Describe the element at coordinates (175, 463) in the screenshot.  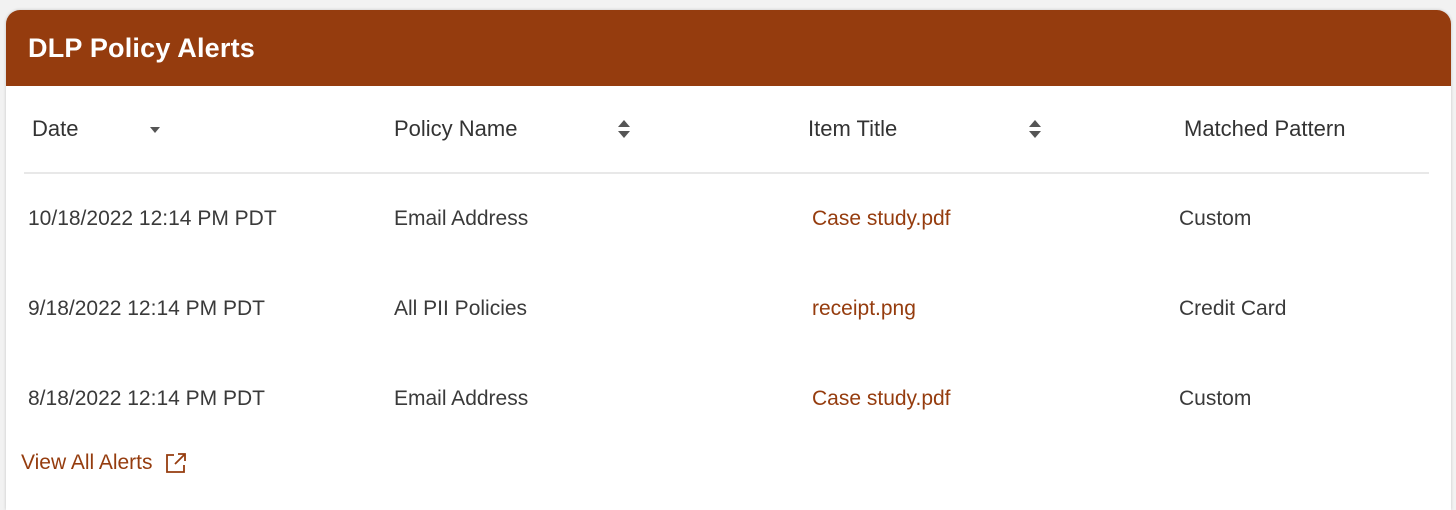
I see `external-link-icon` at that location.